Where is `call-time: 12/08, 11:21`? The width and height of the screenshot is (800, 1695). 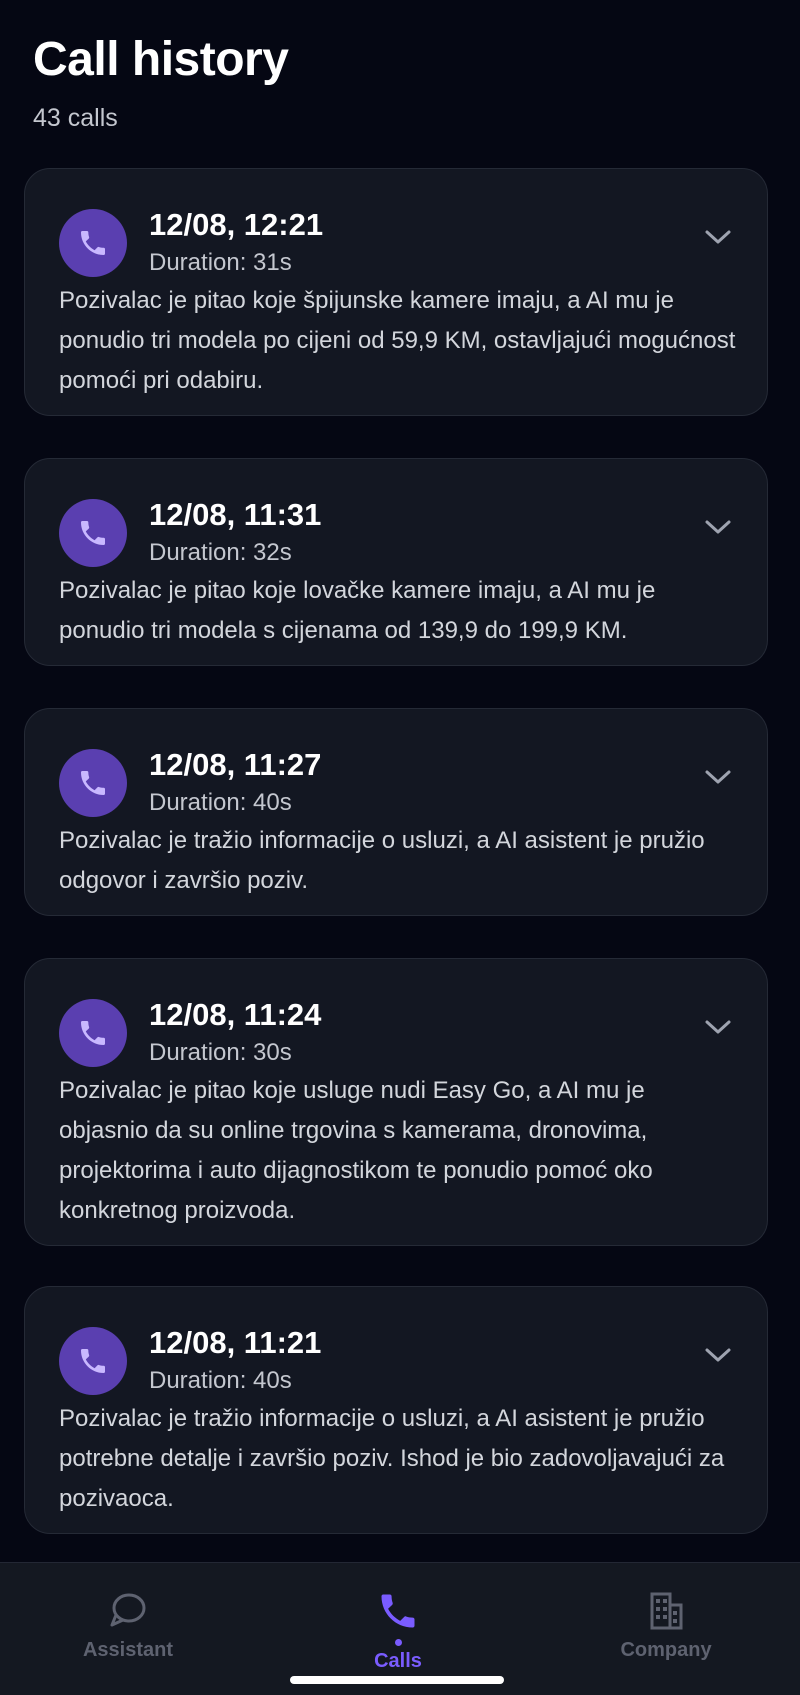
call-time: 12/08, 11:21 is located at coordinates (235, 1342).